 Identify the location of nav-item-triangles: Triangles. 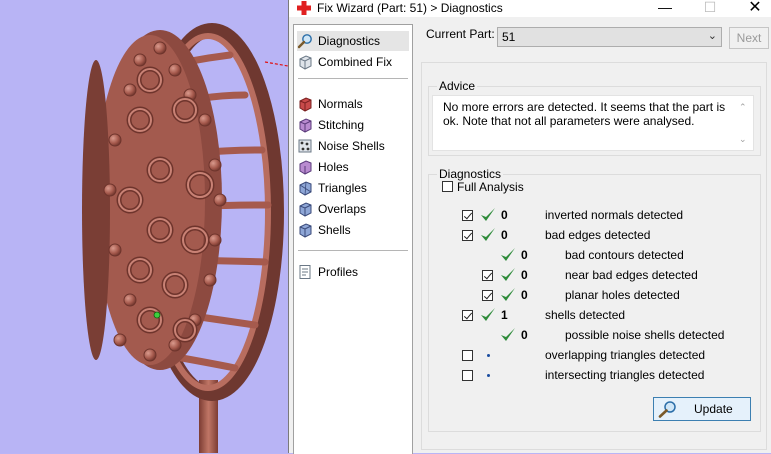
(353, 188).